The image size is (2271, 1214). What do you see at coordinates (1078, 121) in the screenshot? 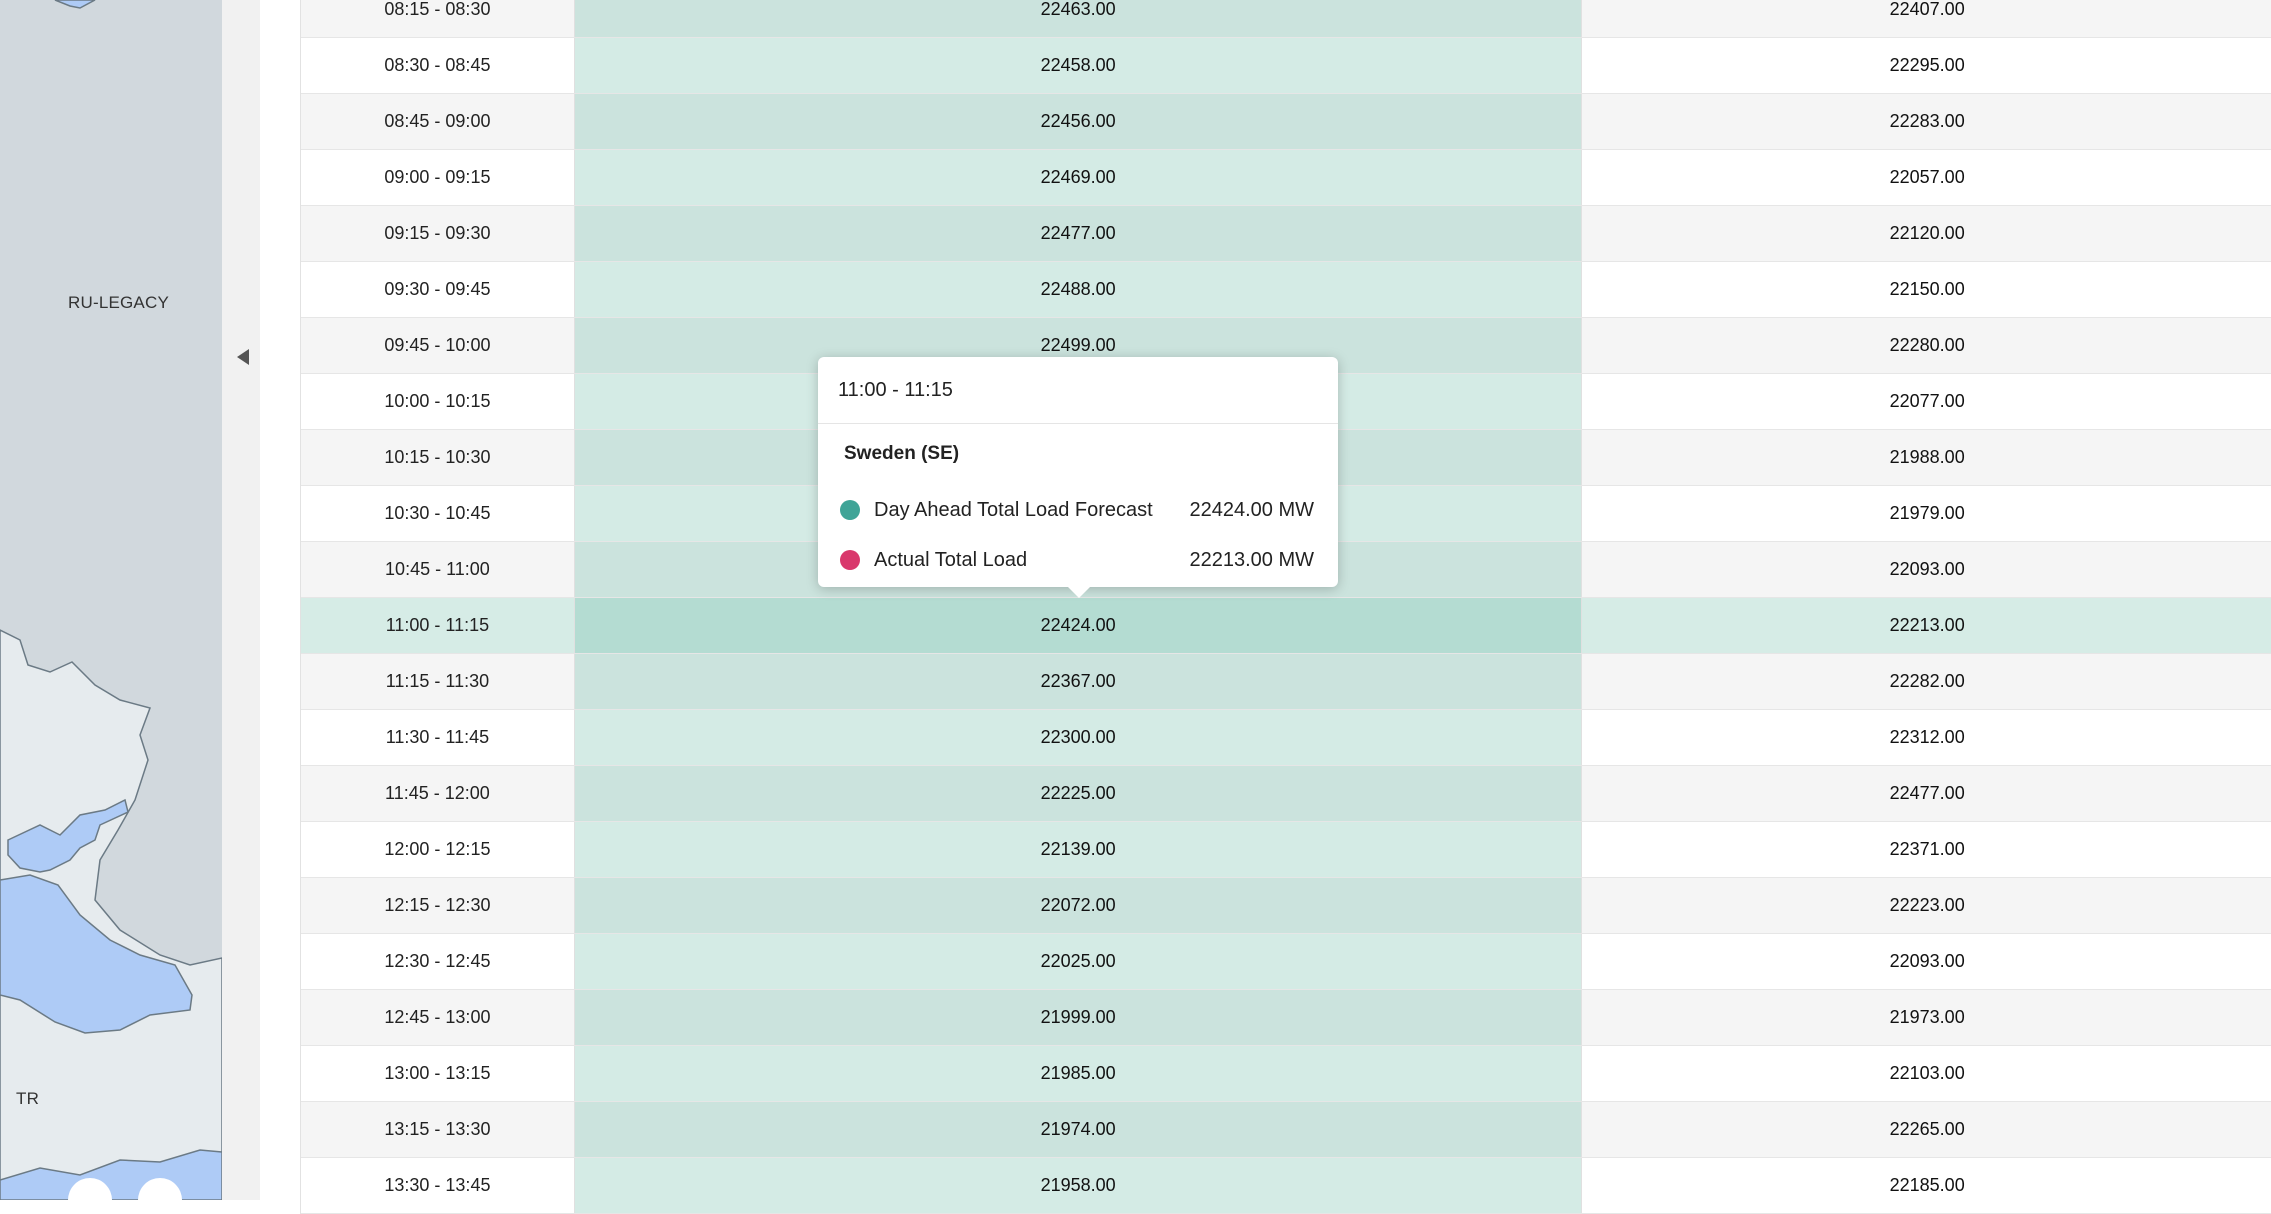
I see `forecast-cell: 22456.00` at bounding box center [1078, 121].